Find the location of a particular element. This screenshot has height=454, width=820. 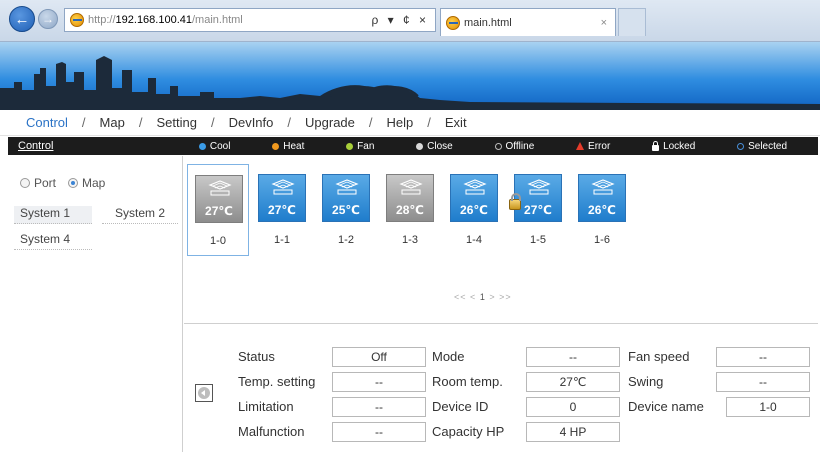

device-item: 26℃ 1-6 is located at coordinates (602, 210).